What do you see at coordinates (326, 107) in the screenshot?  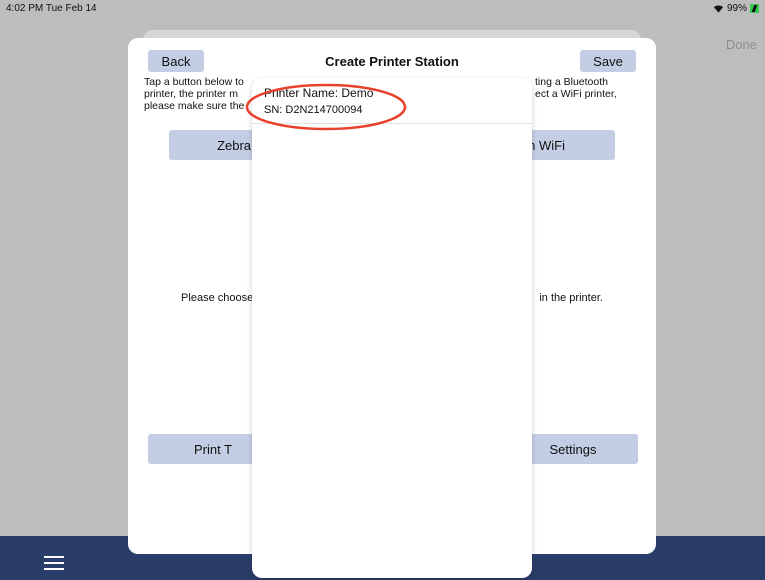 I see `red-highlight-circle` at bounding box center [326, 107].